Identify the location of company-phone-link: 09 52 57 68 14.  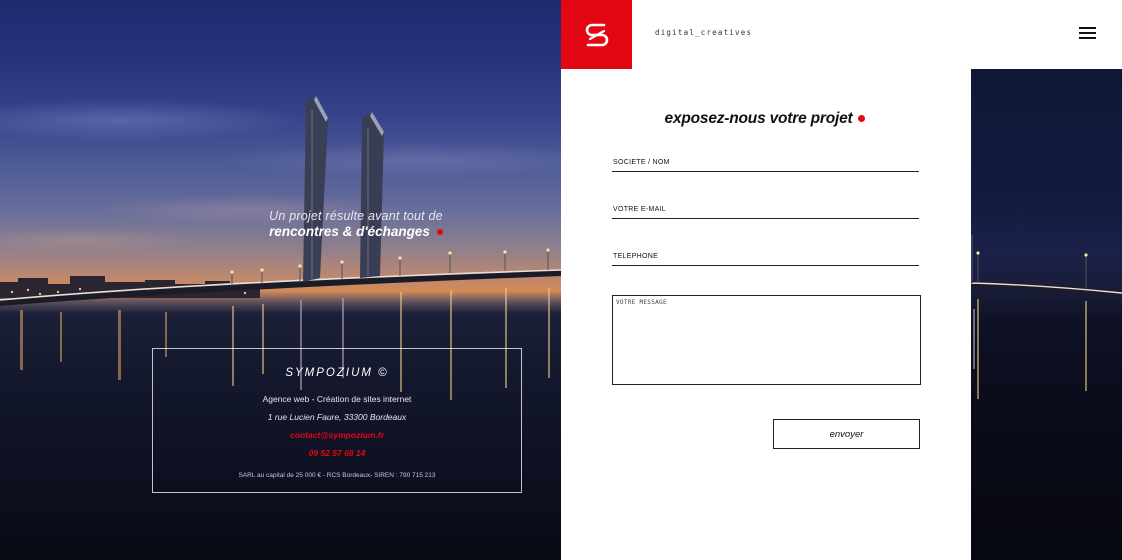
(337, 453).